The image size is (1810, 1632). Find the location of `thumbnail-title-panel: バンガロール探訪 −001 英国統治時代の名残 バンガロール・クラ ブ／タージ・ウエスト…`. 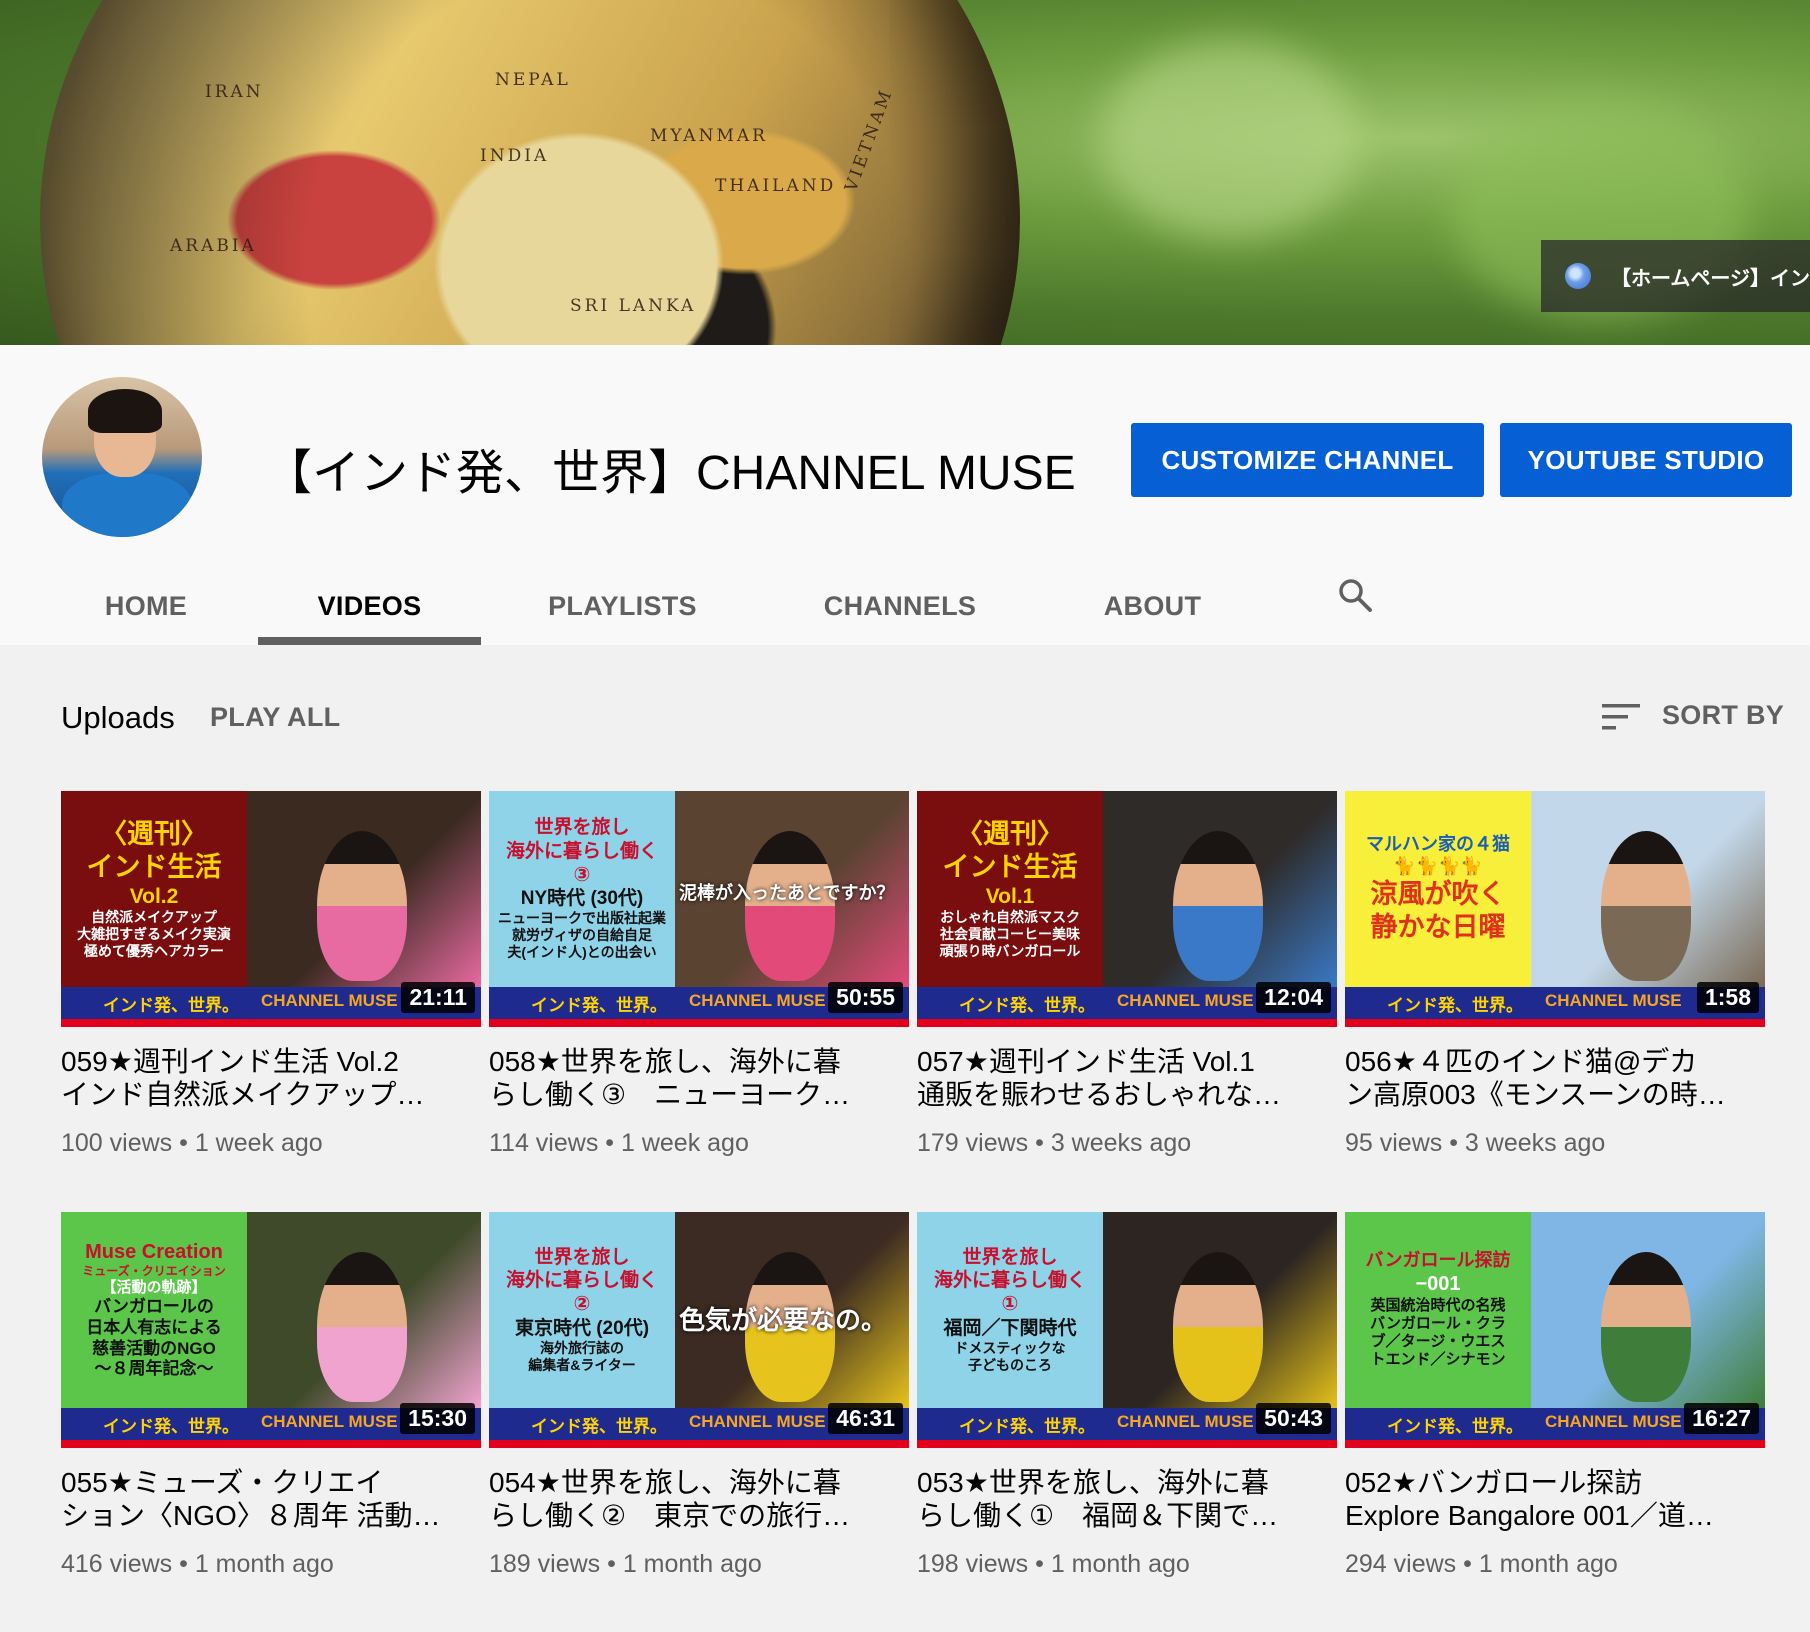

thumbnail-title-panel: バンガロール探訪 −001 英国統治時代の名残 バンガロール・クラ ブ／タージ・ウエスト… is located at coordinates (1438, 1310).